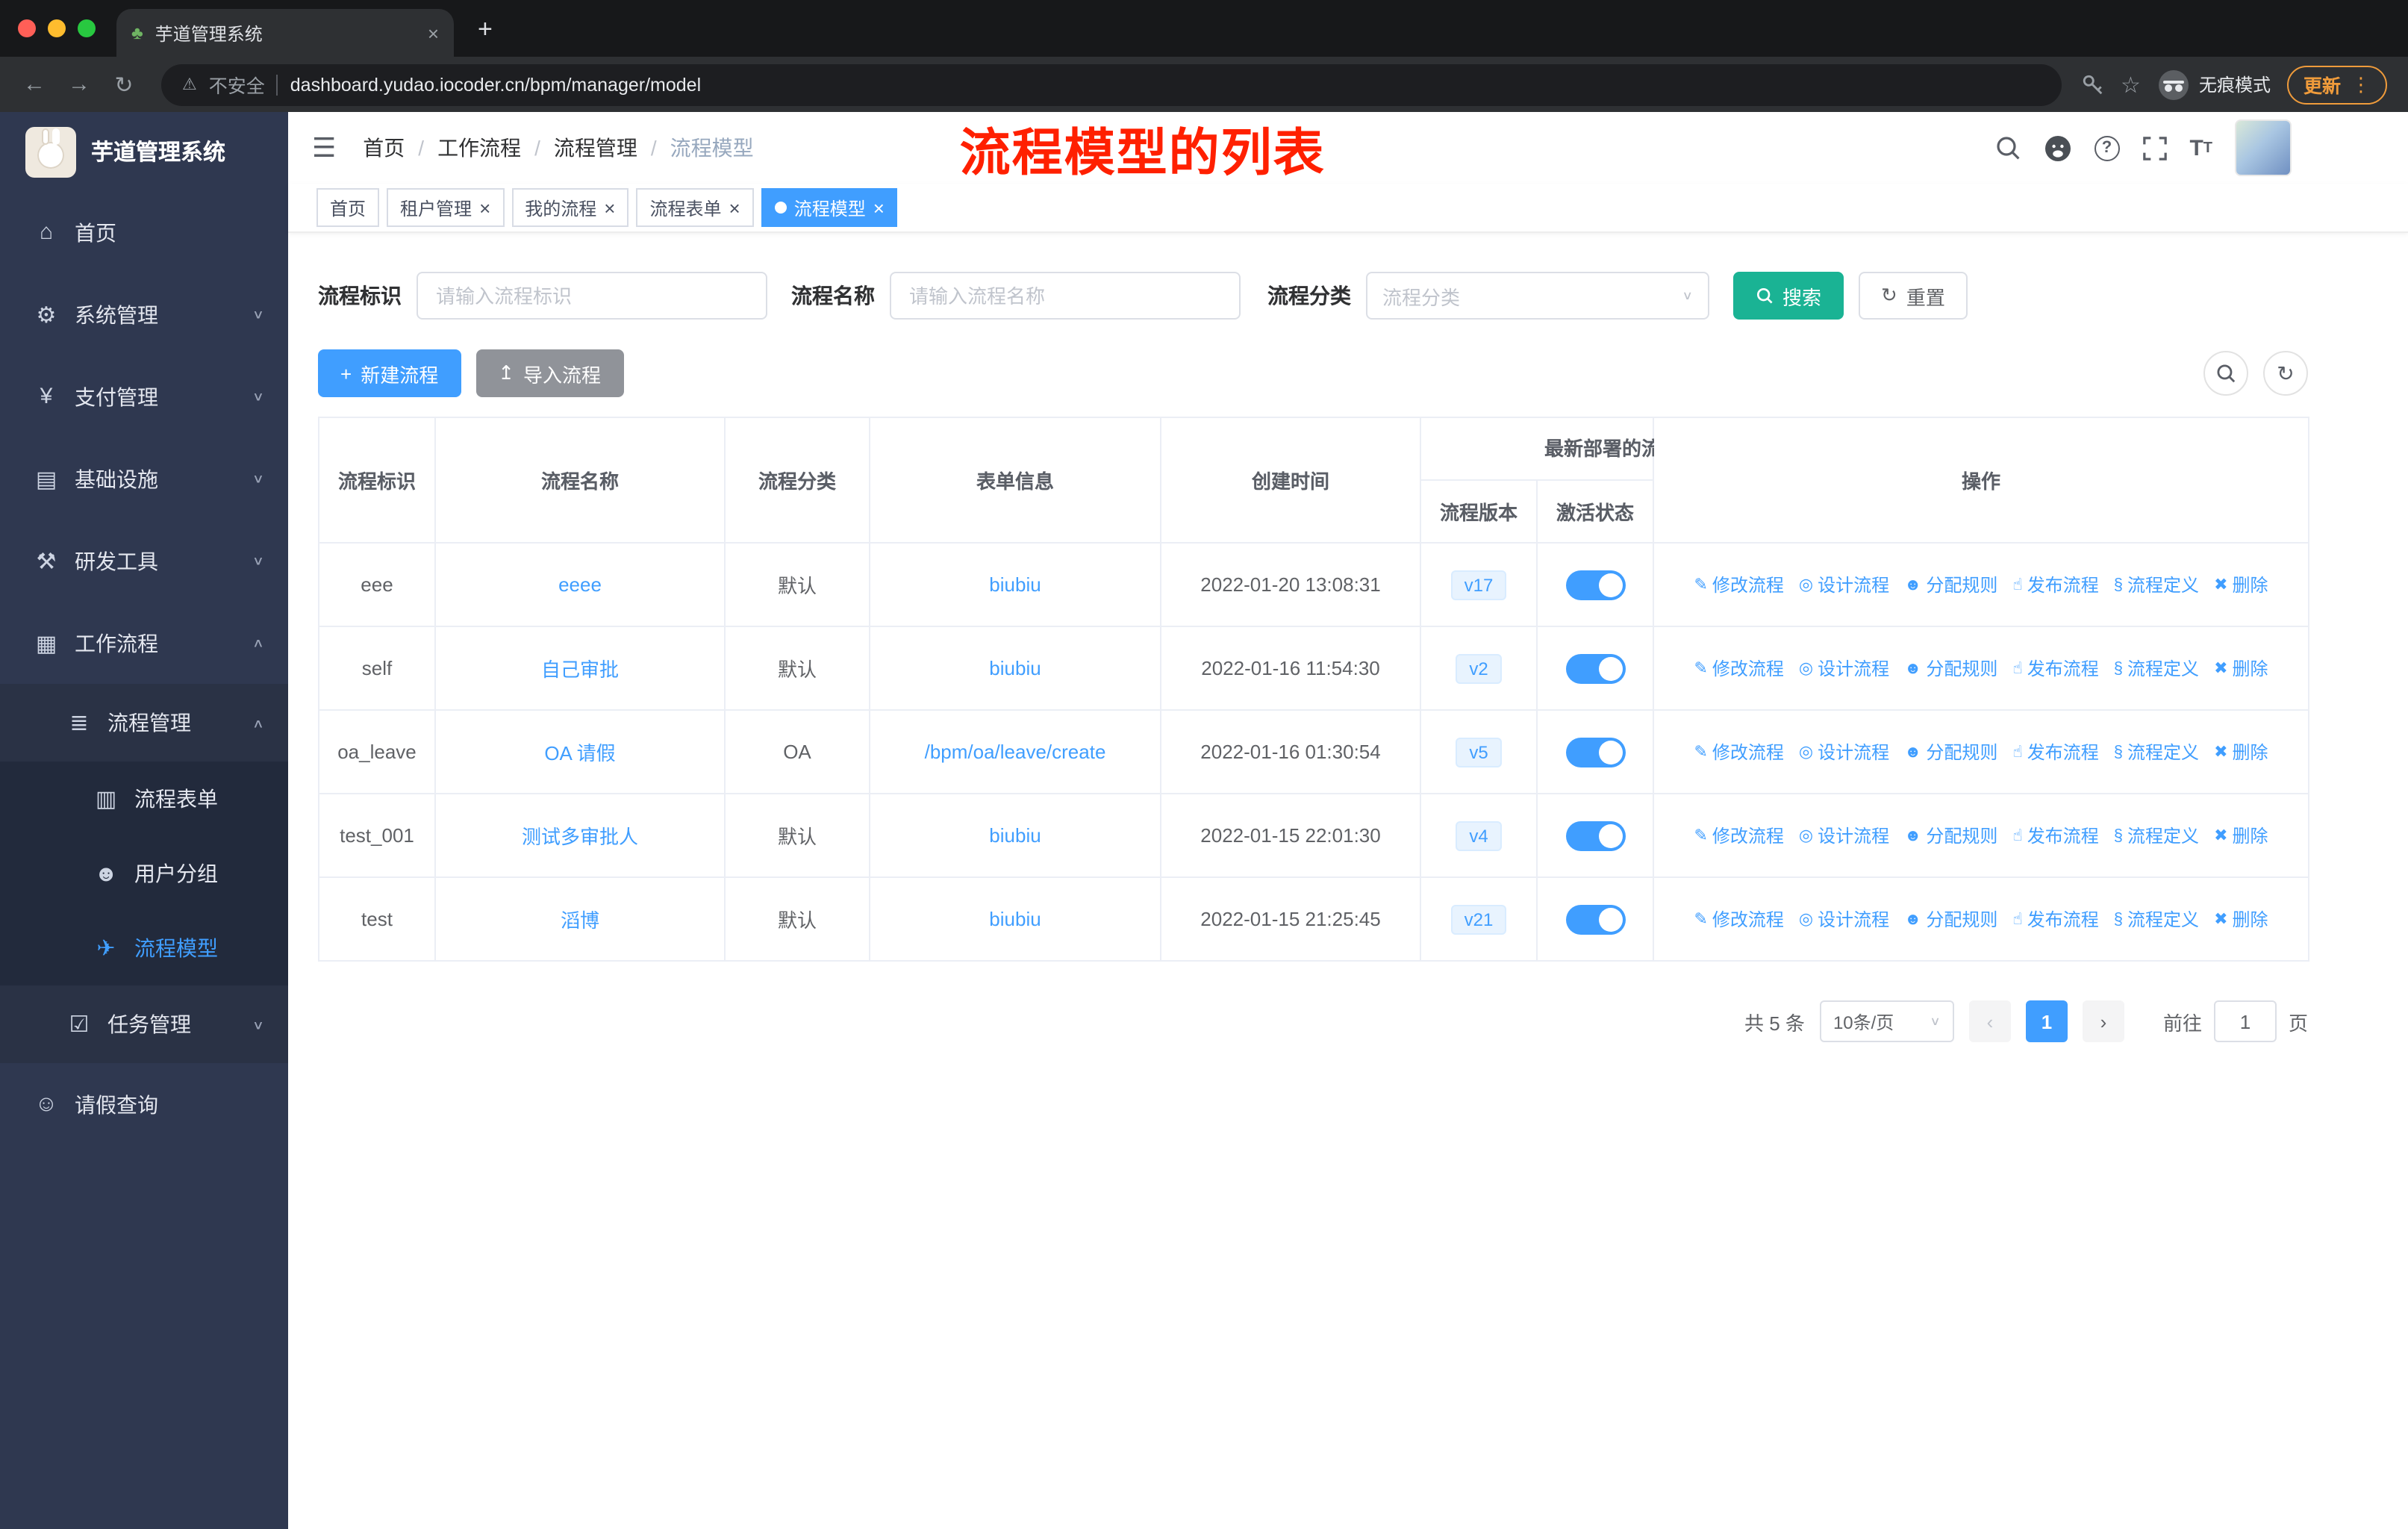 The height and width of the screenshot is (1529, 2408). Describe the element at coordinates (144, 1024) in the screenshot. I see `sidebar-item-task-manage: ☑ 任务管理 ∨` at that location.